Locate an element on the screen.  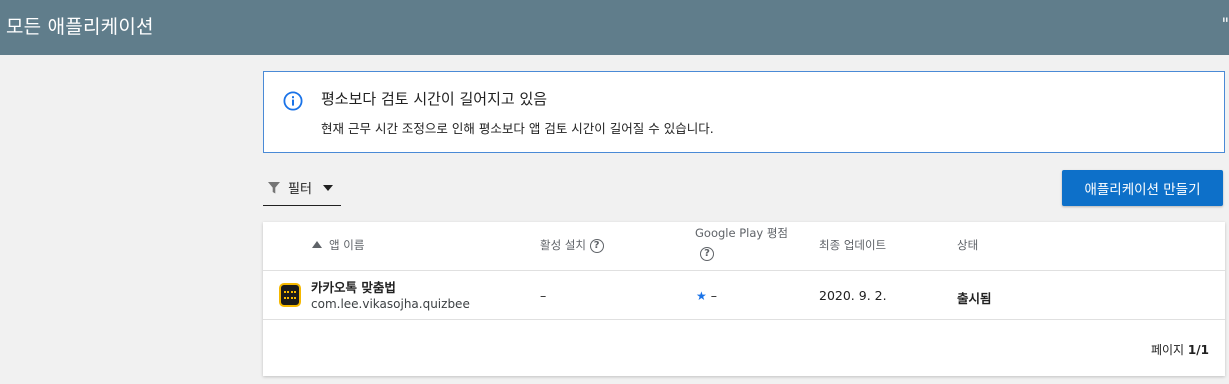
table-header: 앱 이름 활성 설치 ? Google Play 평점 ? 최종 업데이트 상태 is located at coordinates (744, 246).